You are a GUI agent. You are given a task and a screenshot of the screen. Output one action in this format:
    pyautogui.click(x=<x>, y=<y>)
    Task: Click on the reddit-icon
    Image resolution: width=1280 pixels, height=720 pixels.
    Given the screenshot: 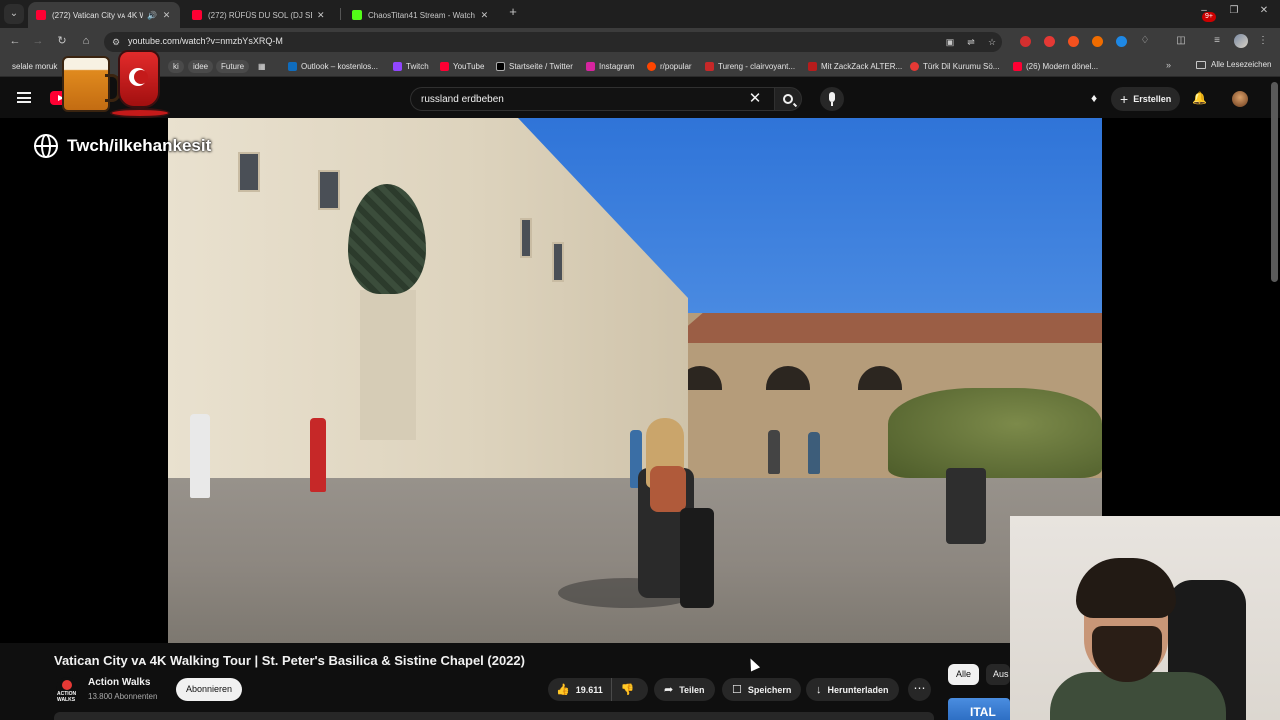 What is the action you would take?
    pyautogui.click(x=651, y=66)
    